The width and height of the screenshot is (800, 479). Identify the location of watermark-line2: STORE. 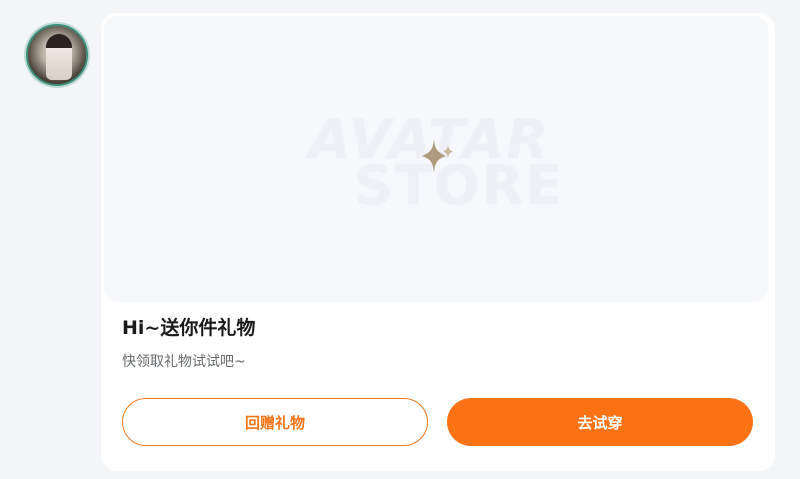
(459, 186).